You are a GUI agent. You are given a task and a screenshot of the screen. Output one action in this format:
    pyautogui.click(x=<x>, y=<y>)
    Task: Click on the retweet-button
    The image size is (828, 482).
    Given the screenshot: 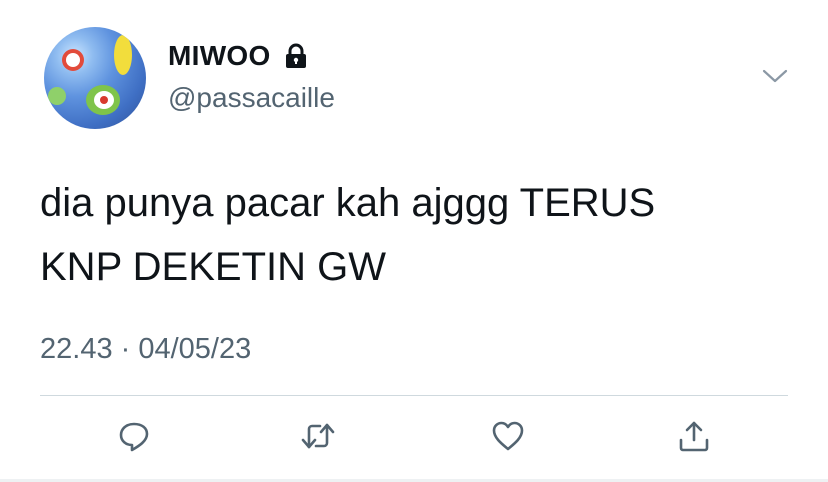 What is the action you would take?
    pyautogui.click(x=318, y=436)
    